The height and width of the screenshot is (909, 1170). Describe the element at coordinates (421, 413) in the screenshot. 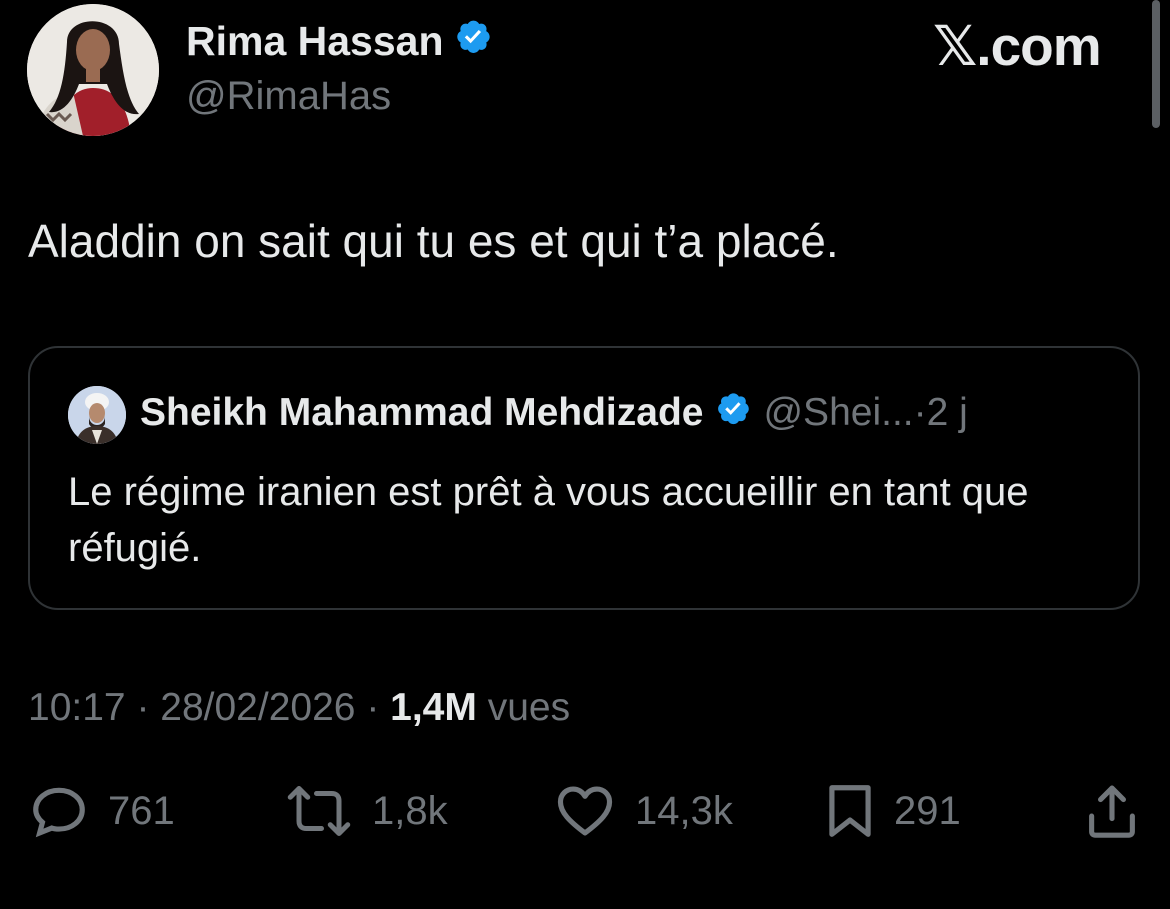

I see `quoted-author-name: Sheikh Mahammad Mehdizade` at that location.